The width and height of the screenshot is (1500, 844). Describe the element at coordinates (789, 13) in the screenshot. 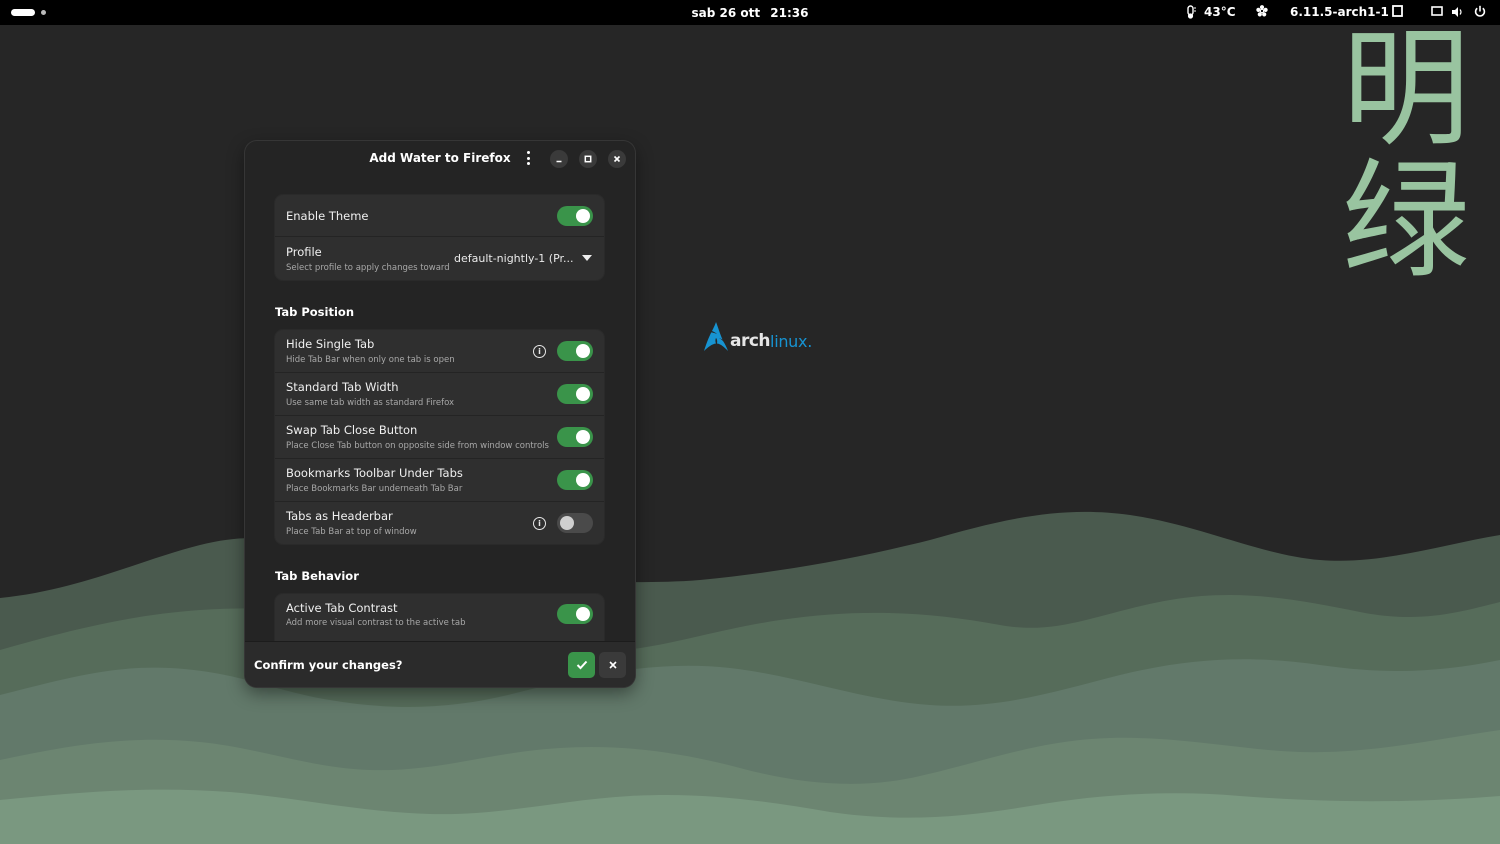

I see `clock-time: 21:36` at that location.